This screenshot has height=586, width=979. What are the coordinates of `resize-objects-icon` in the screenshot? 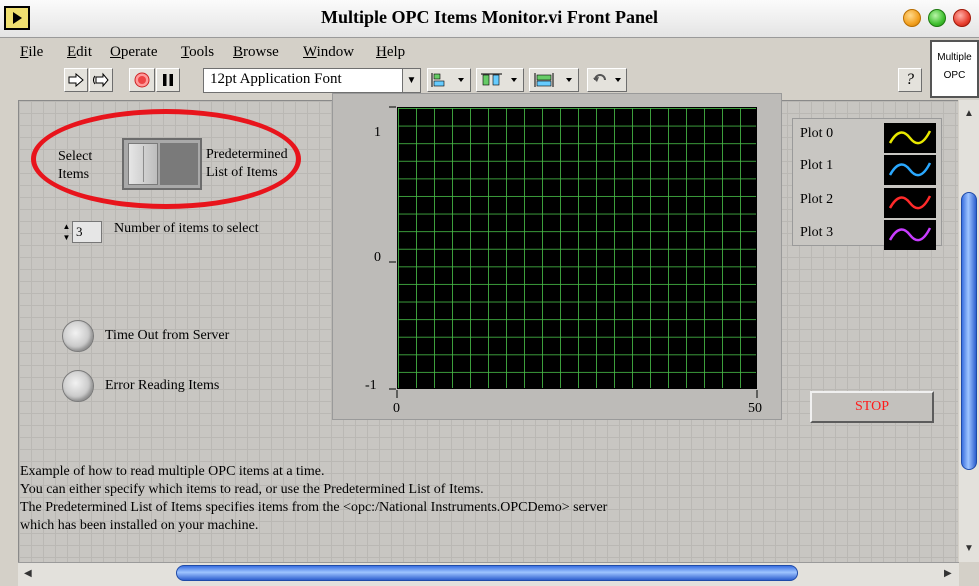 It's located at (553, 80).